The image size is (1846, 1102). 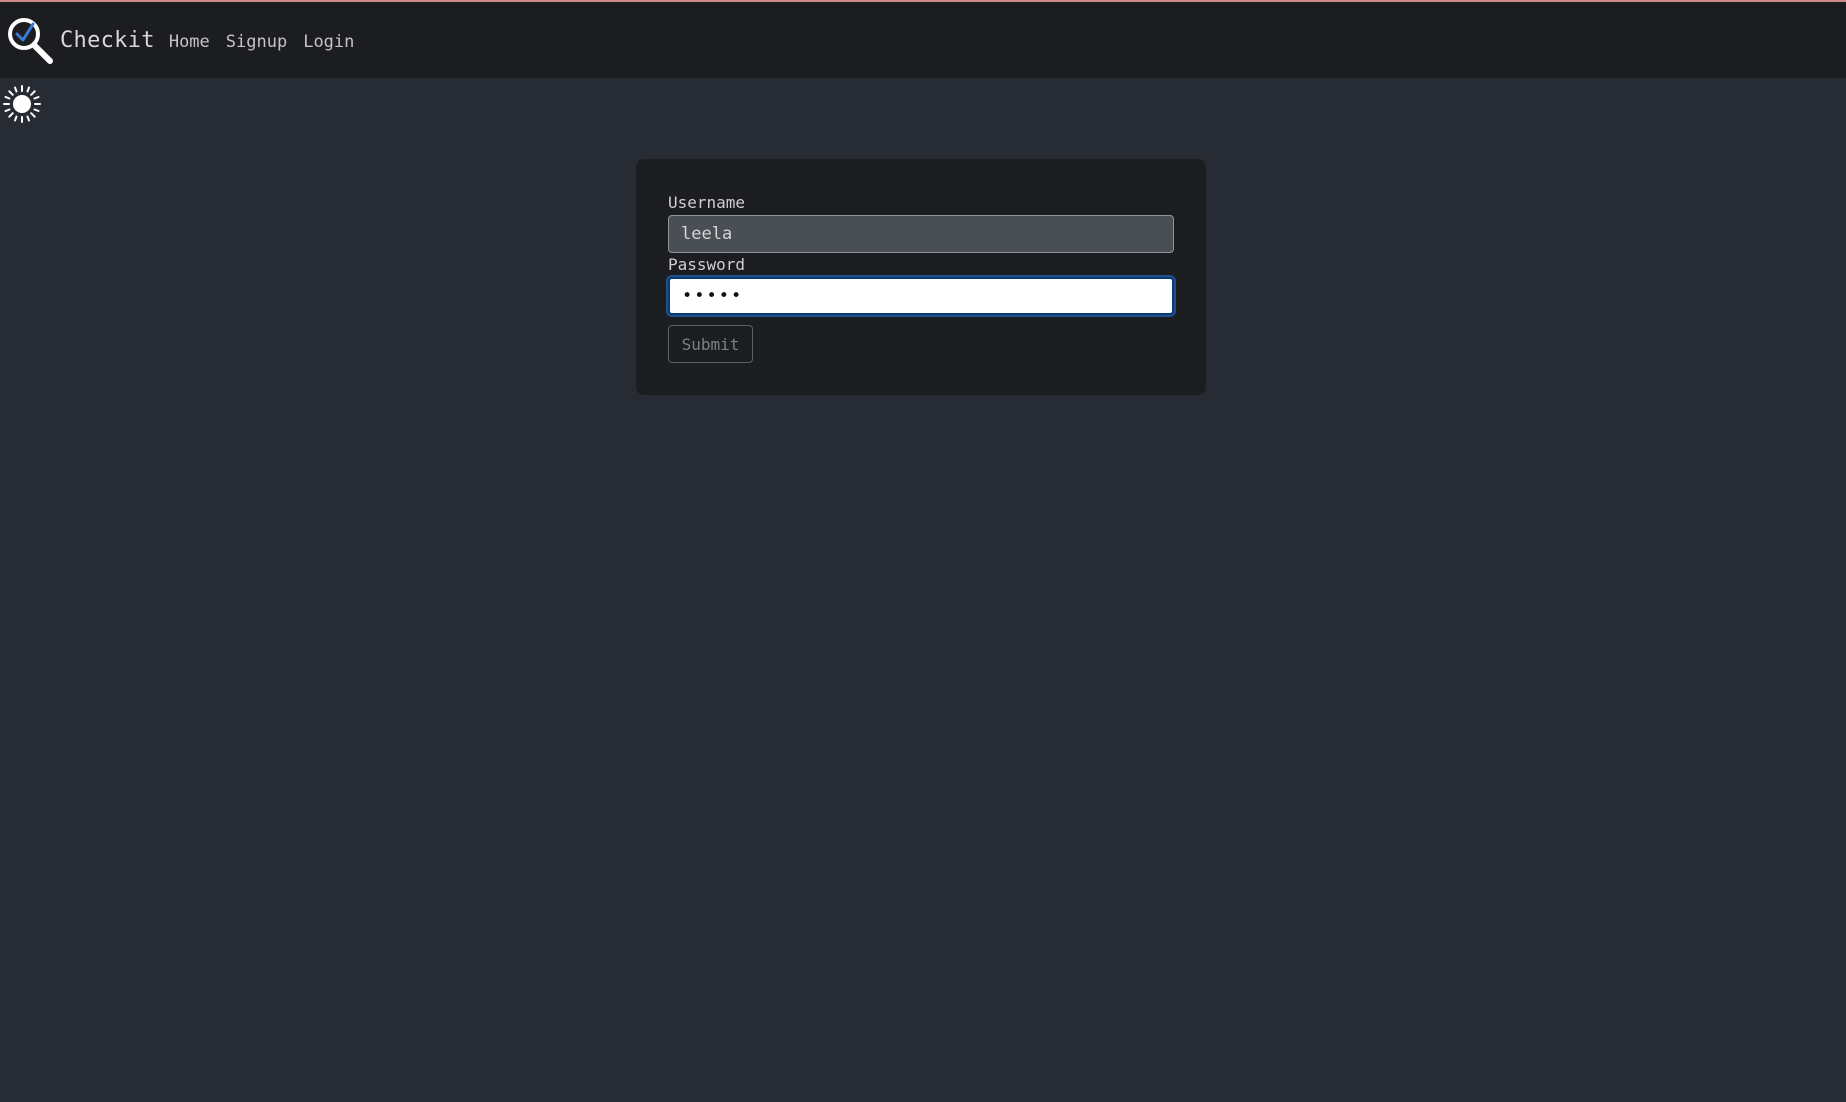 I want to click on navbar: Checkit Home Signup Login, so click(x=923, y=40).